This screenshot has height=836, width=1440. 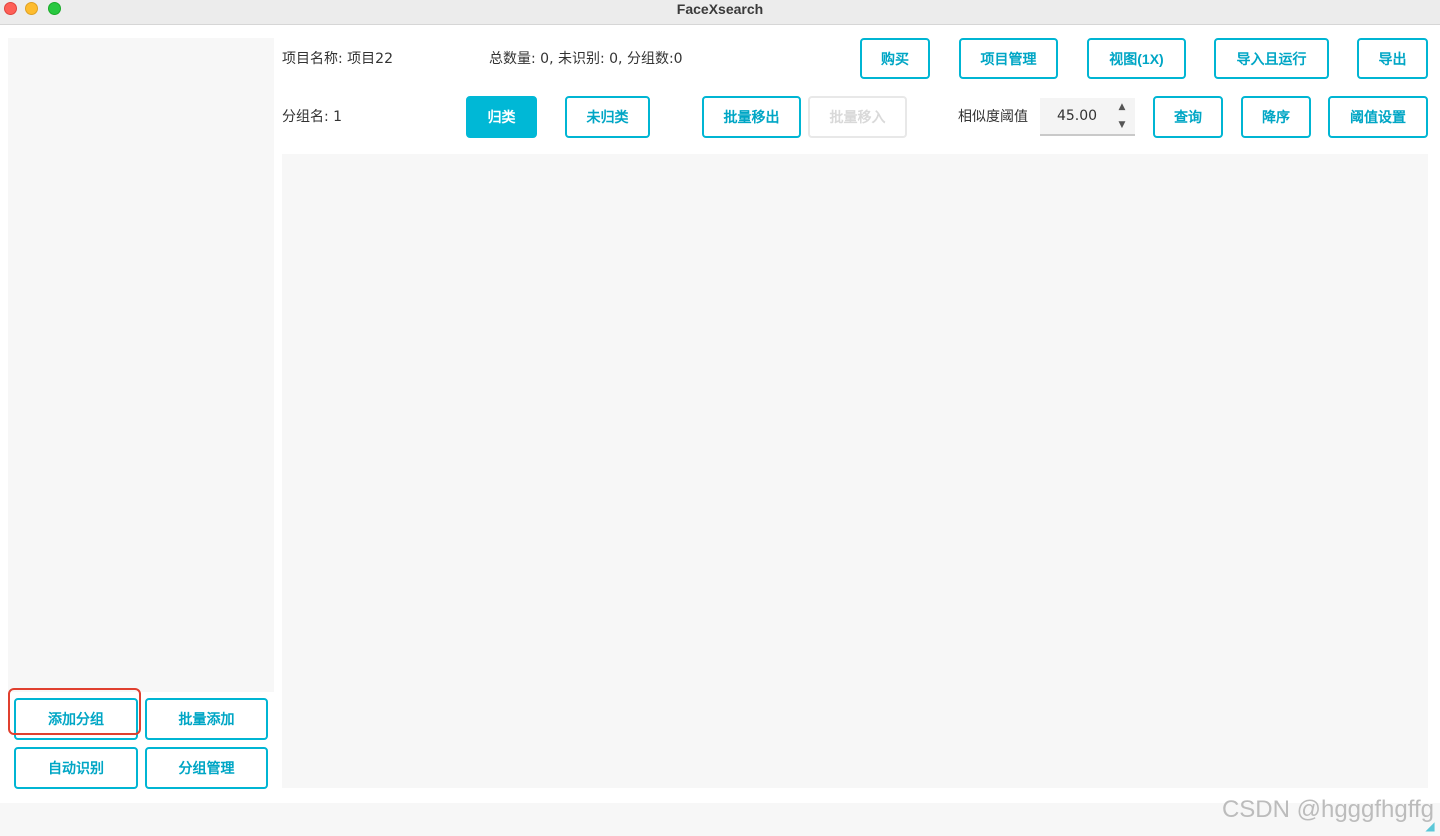 I want to click on add-group-button: 添加分组, so click(x=76, y=719).